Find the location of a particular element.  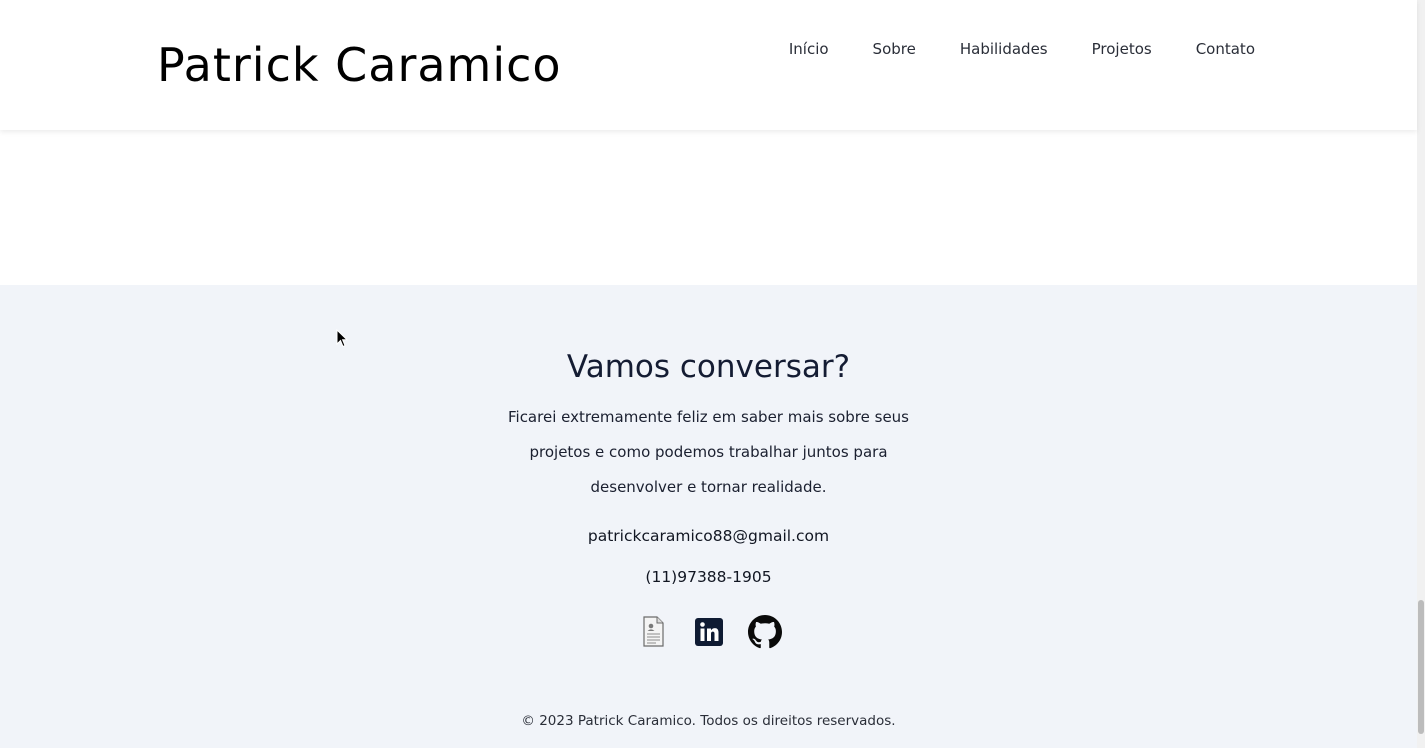

vertical-scrollbar is located at coordinates (1421, 374).